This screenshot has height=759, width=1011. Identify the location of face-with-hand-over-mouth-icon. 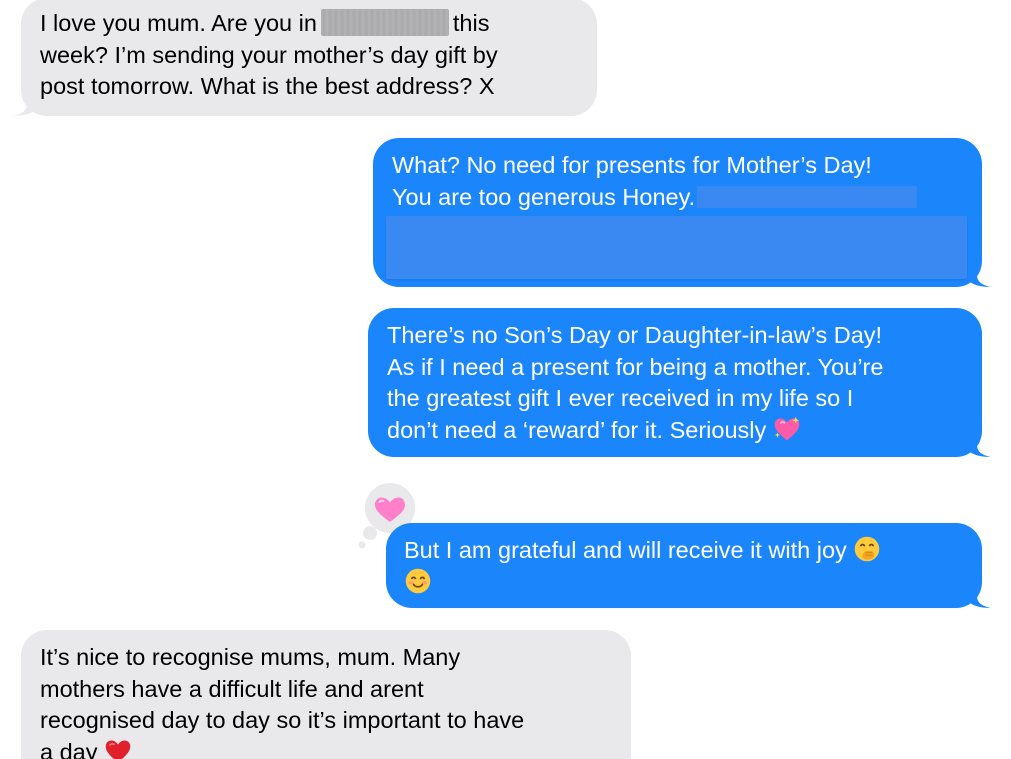
(867, 549).